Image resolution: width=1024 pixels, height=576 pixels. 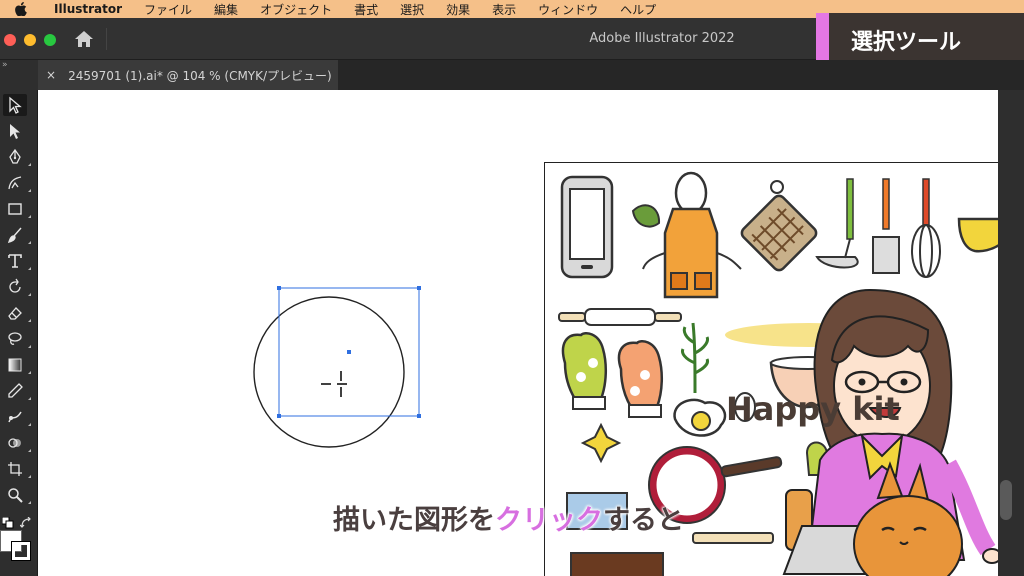 What do you see at coordinates (226, 9) in the screenshot?
I see `menu-edit: 編集` at bounding box center [226, 9].